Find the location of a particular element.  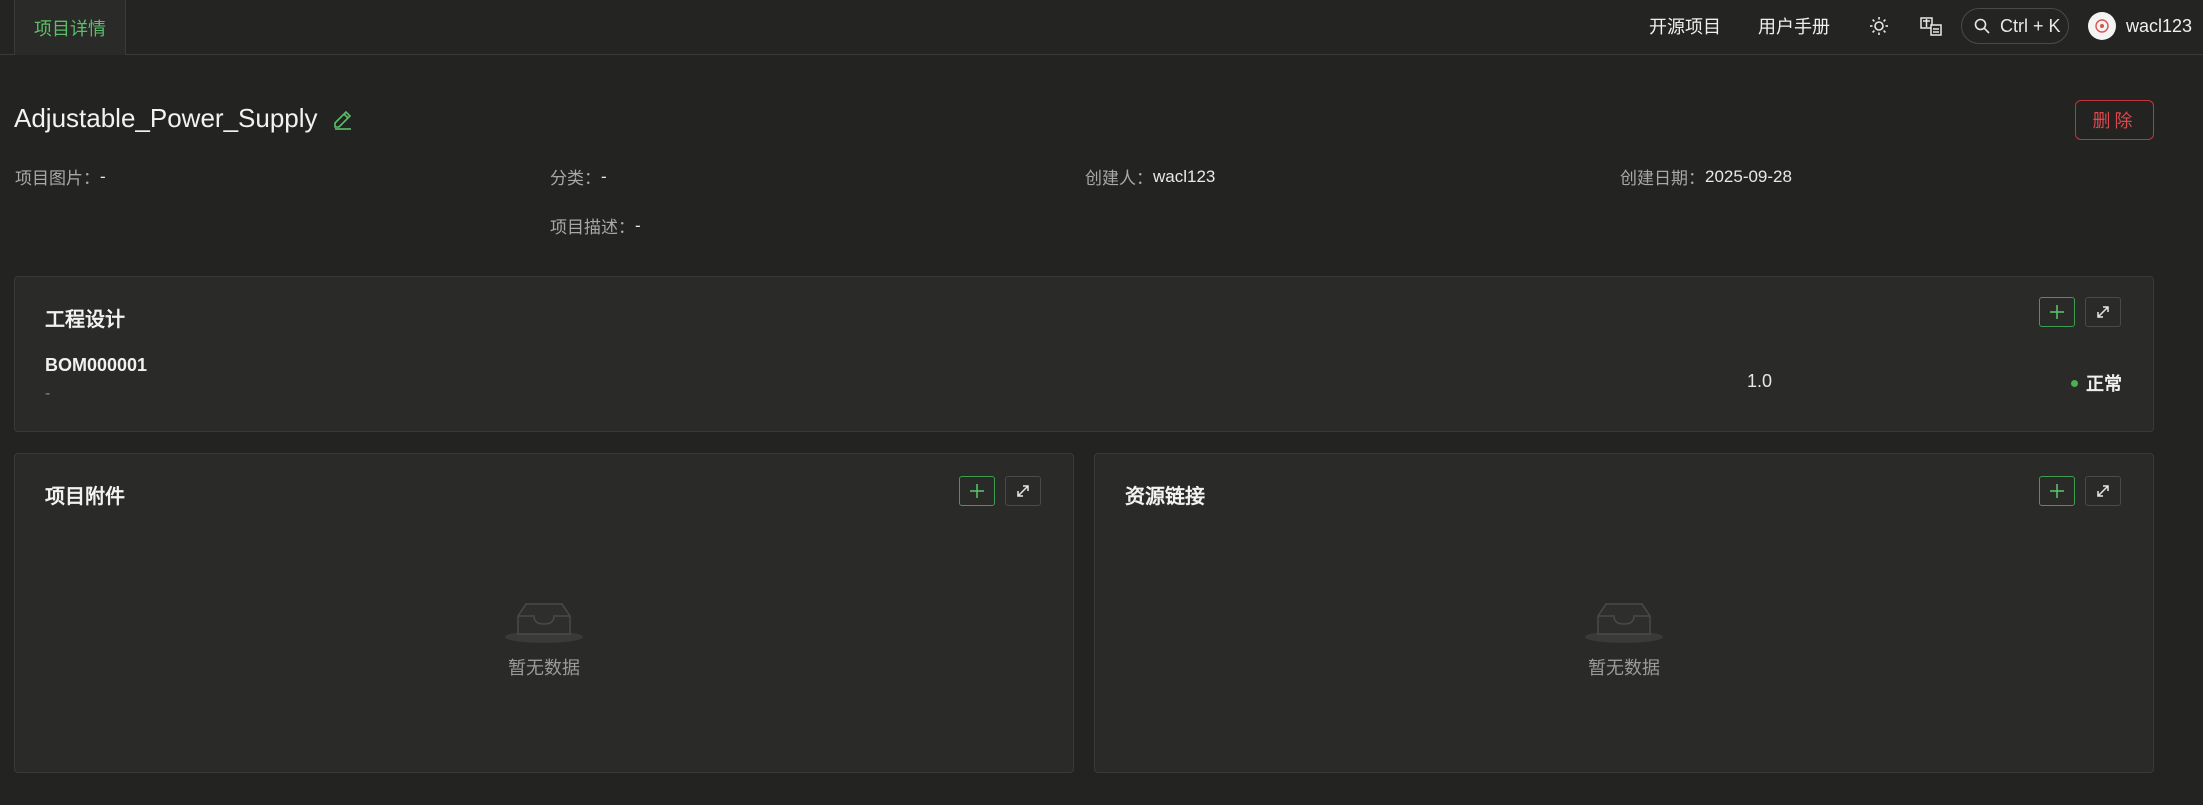

expand-attachments-button is located at coordinates (1023, 491).